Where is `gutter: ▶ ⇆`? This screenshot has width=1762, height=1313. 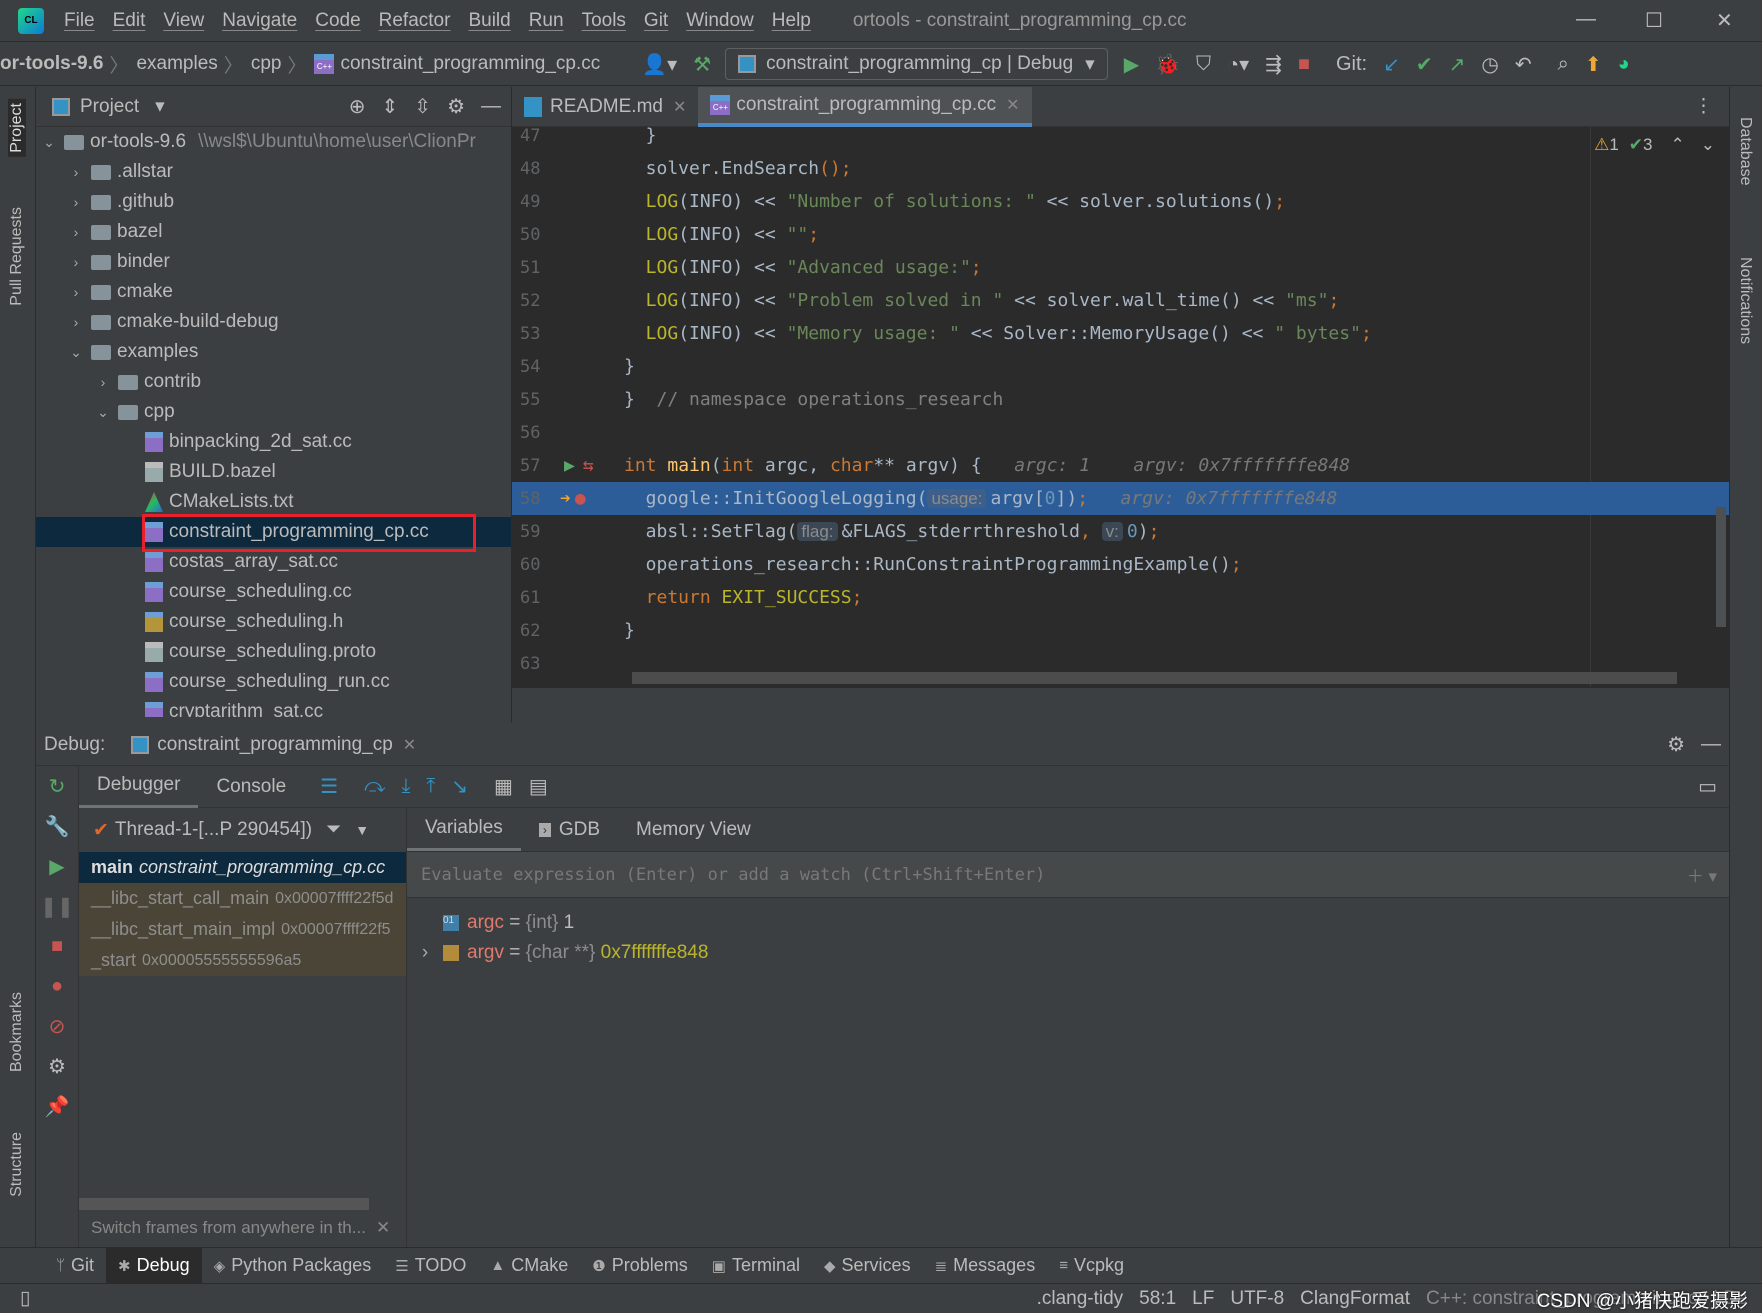 gutter: ▶ ⇆ is located at coordinates (590, 465).